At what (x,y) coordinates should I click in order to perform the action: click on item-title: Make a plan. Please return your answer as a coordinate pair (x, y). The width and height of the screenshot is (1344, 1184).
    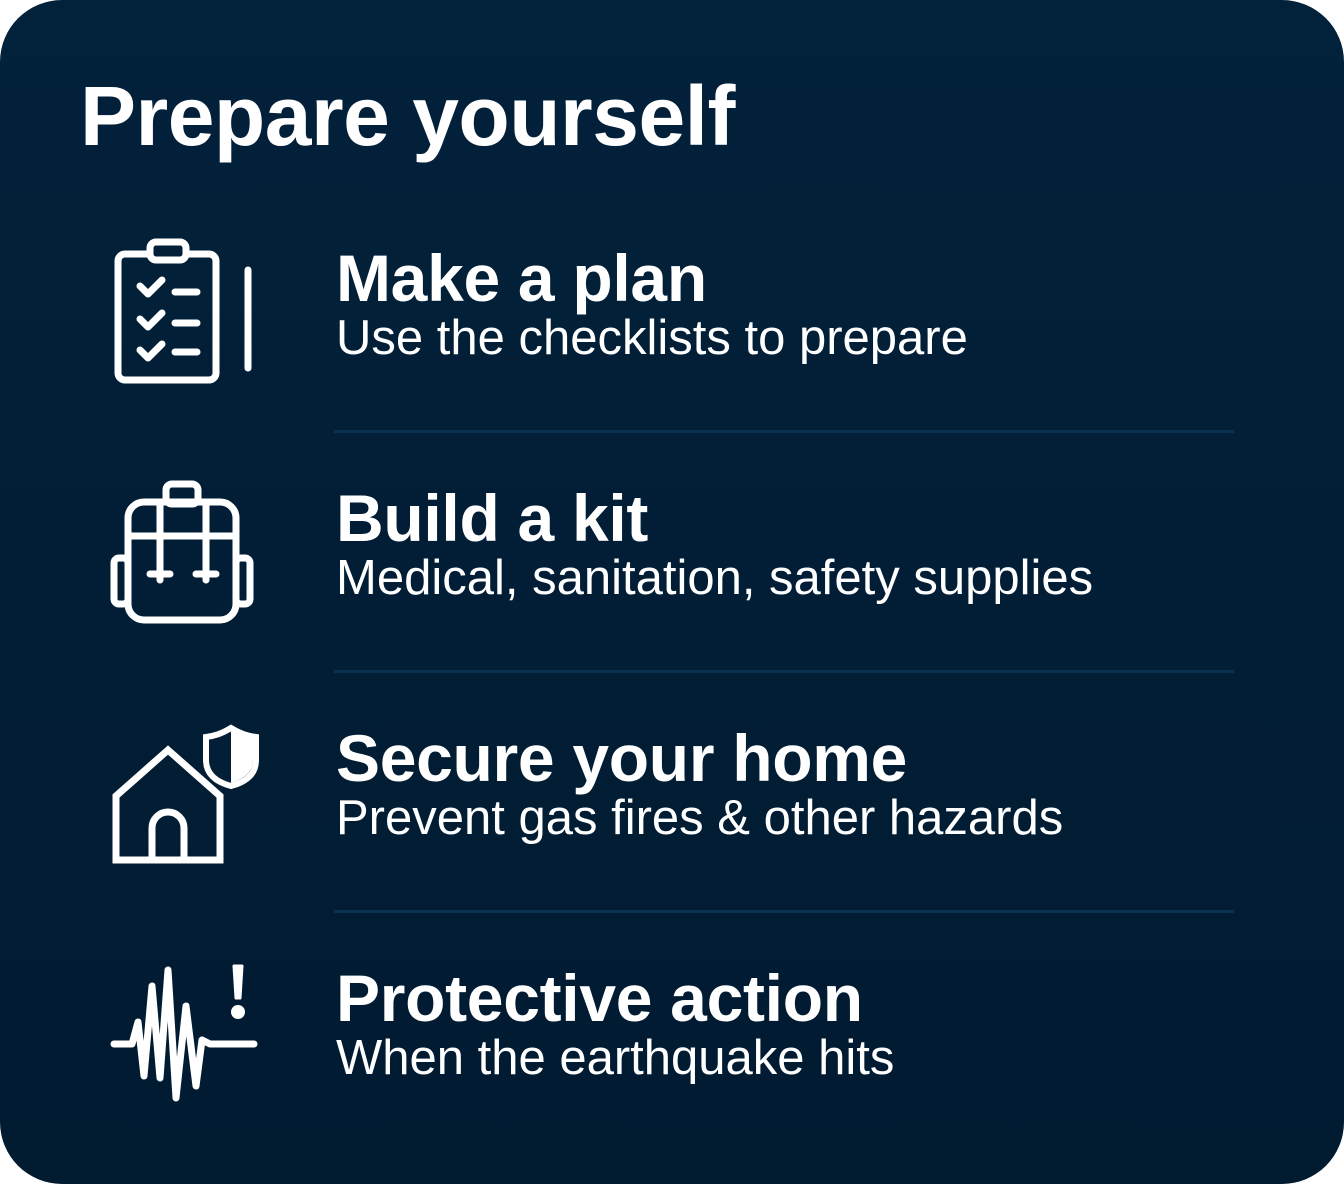
    Looking at the image, I should click on (521, 278).